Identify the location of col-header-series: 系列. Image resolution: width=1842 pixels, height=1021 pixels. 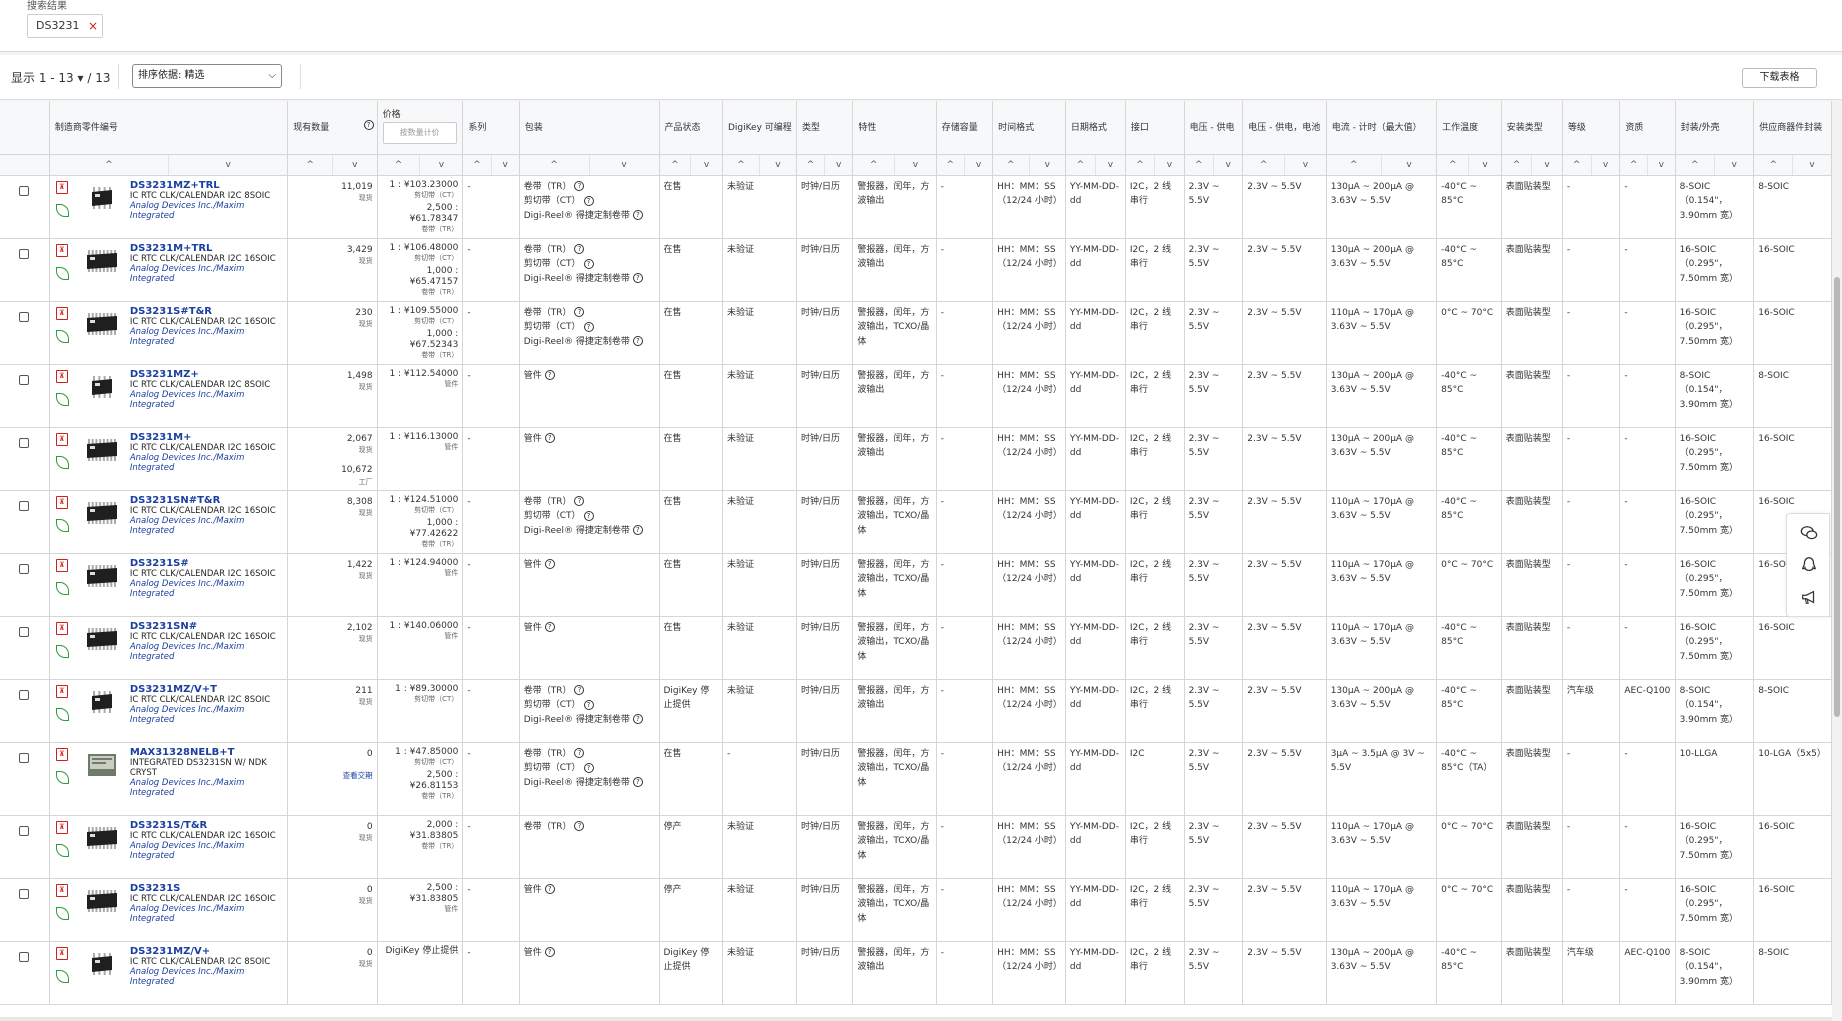
(491, 128).